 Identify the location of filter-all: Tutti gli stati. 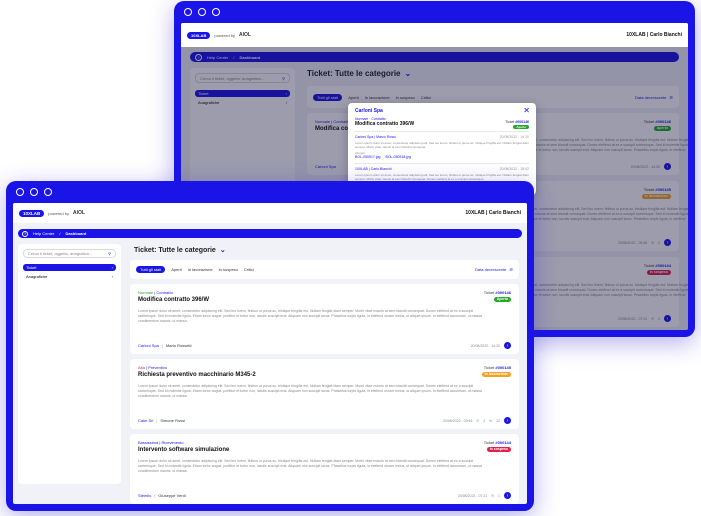
(151, 269).